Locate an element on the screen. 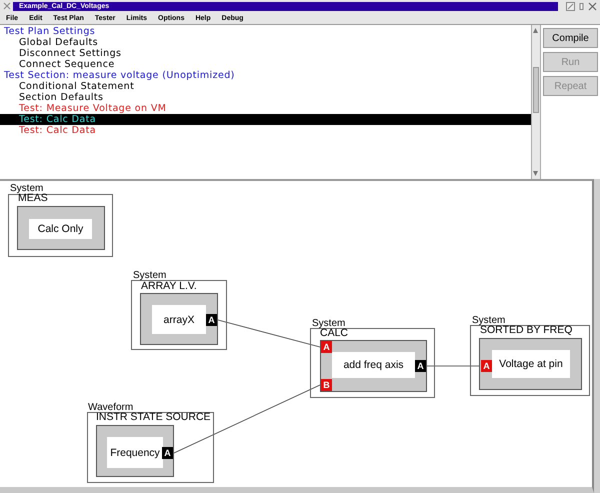  scrollbar is located at coordinates (536, 102).